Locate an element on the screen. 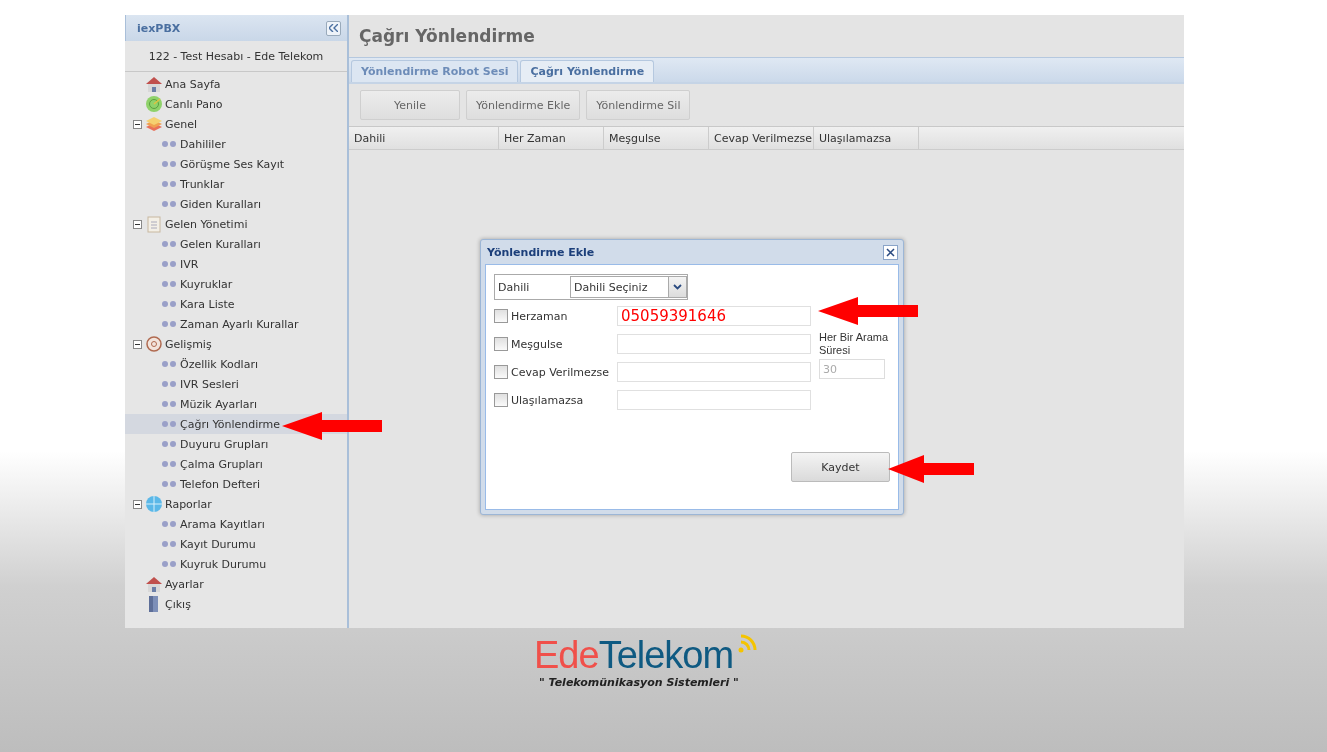  tree-item: Giden Kuralları is located at coordinates (236, 204).